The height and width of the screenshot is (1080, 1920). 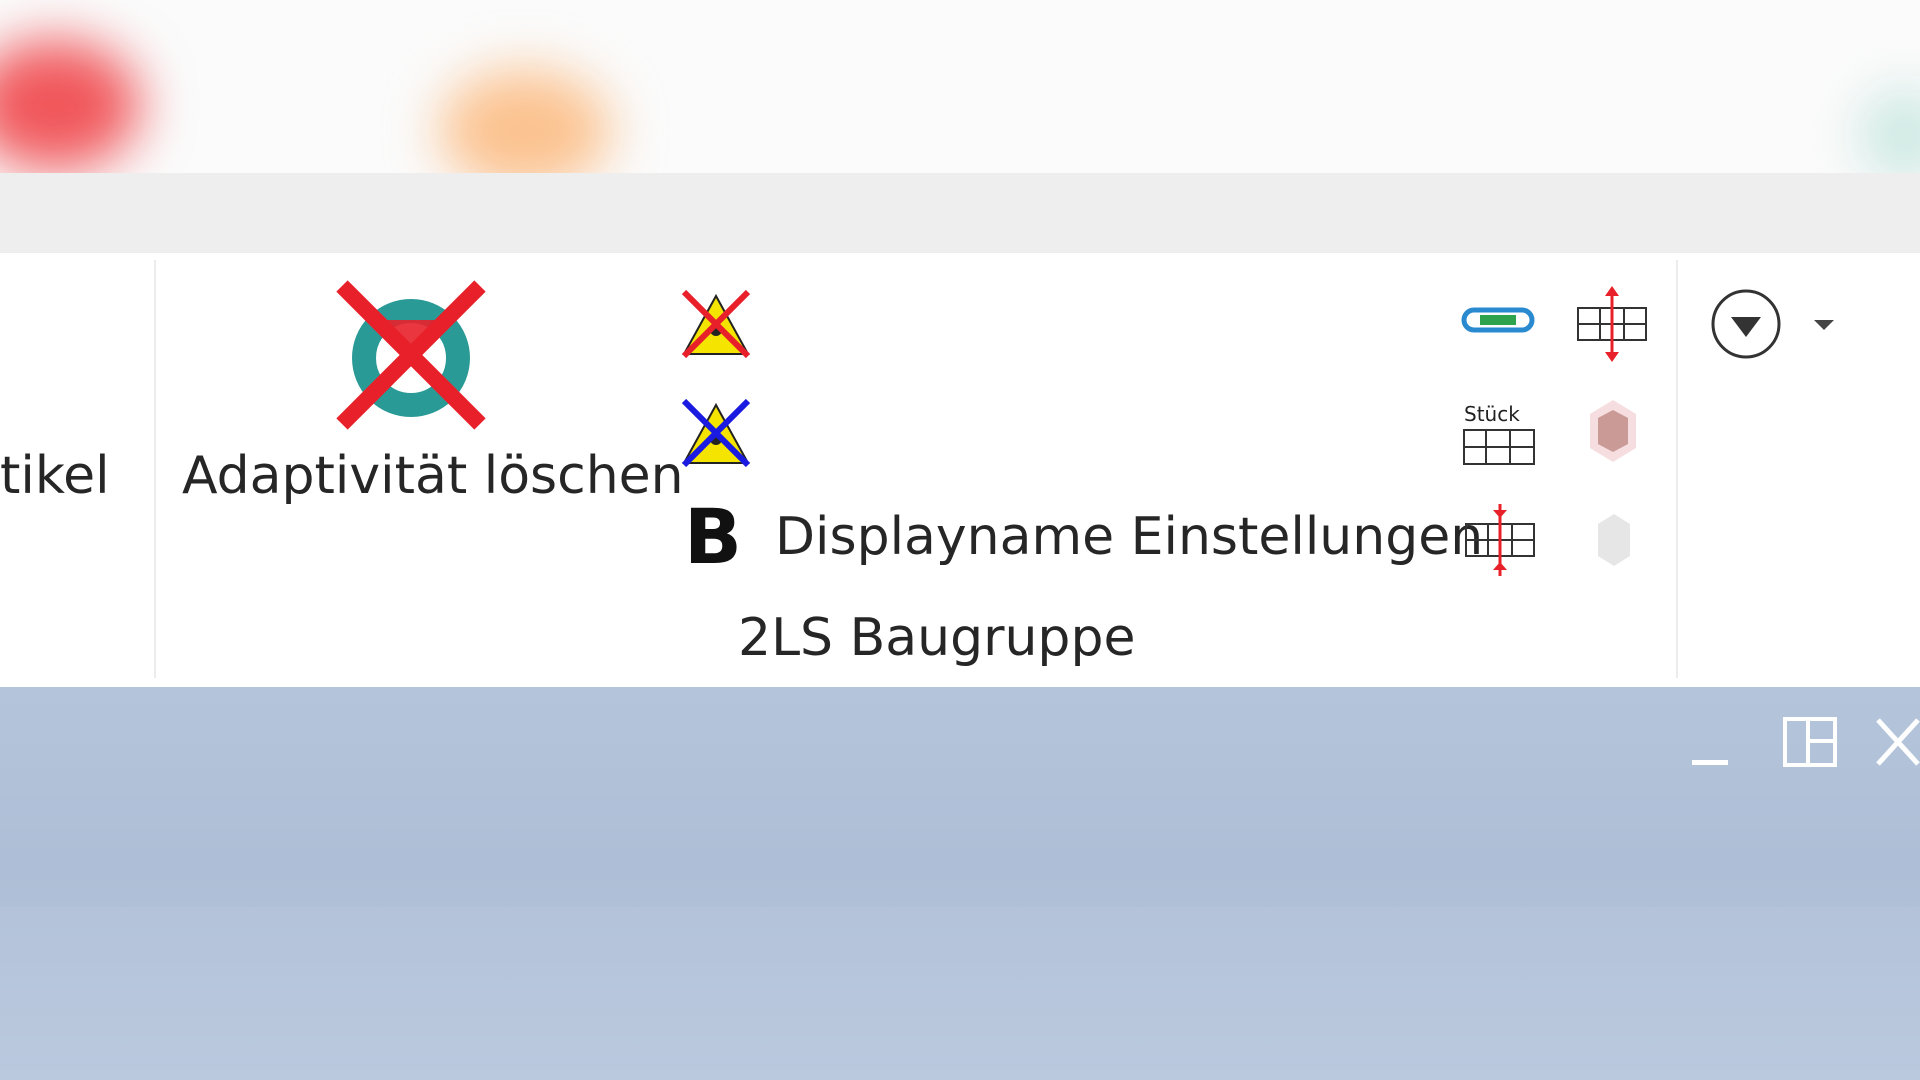 I want to click on displayname-settings-label: Displayname Einstellungen, so click(x=1129, y=537).